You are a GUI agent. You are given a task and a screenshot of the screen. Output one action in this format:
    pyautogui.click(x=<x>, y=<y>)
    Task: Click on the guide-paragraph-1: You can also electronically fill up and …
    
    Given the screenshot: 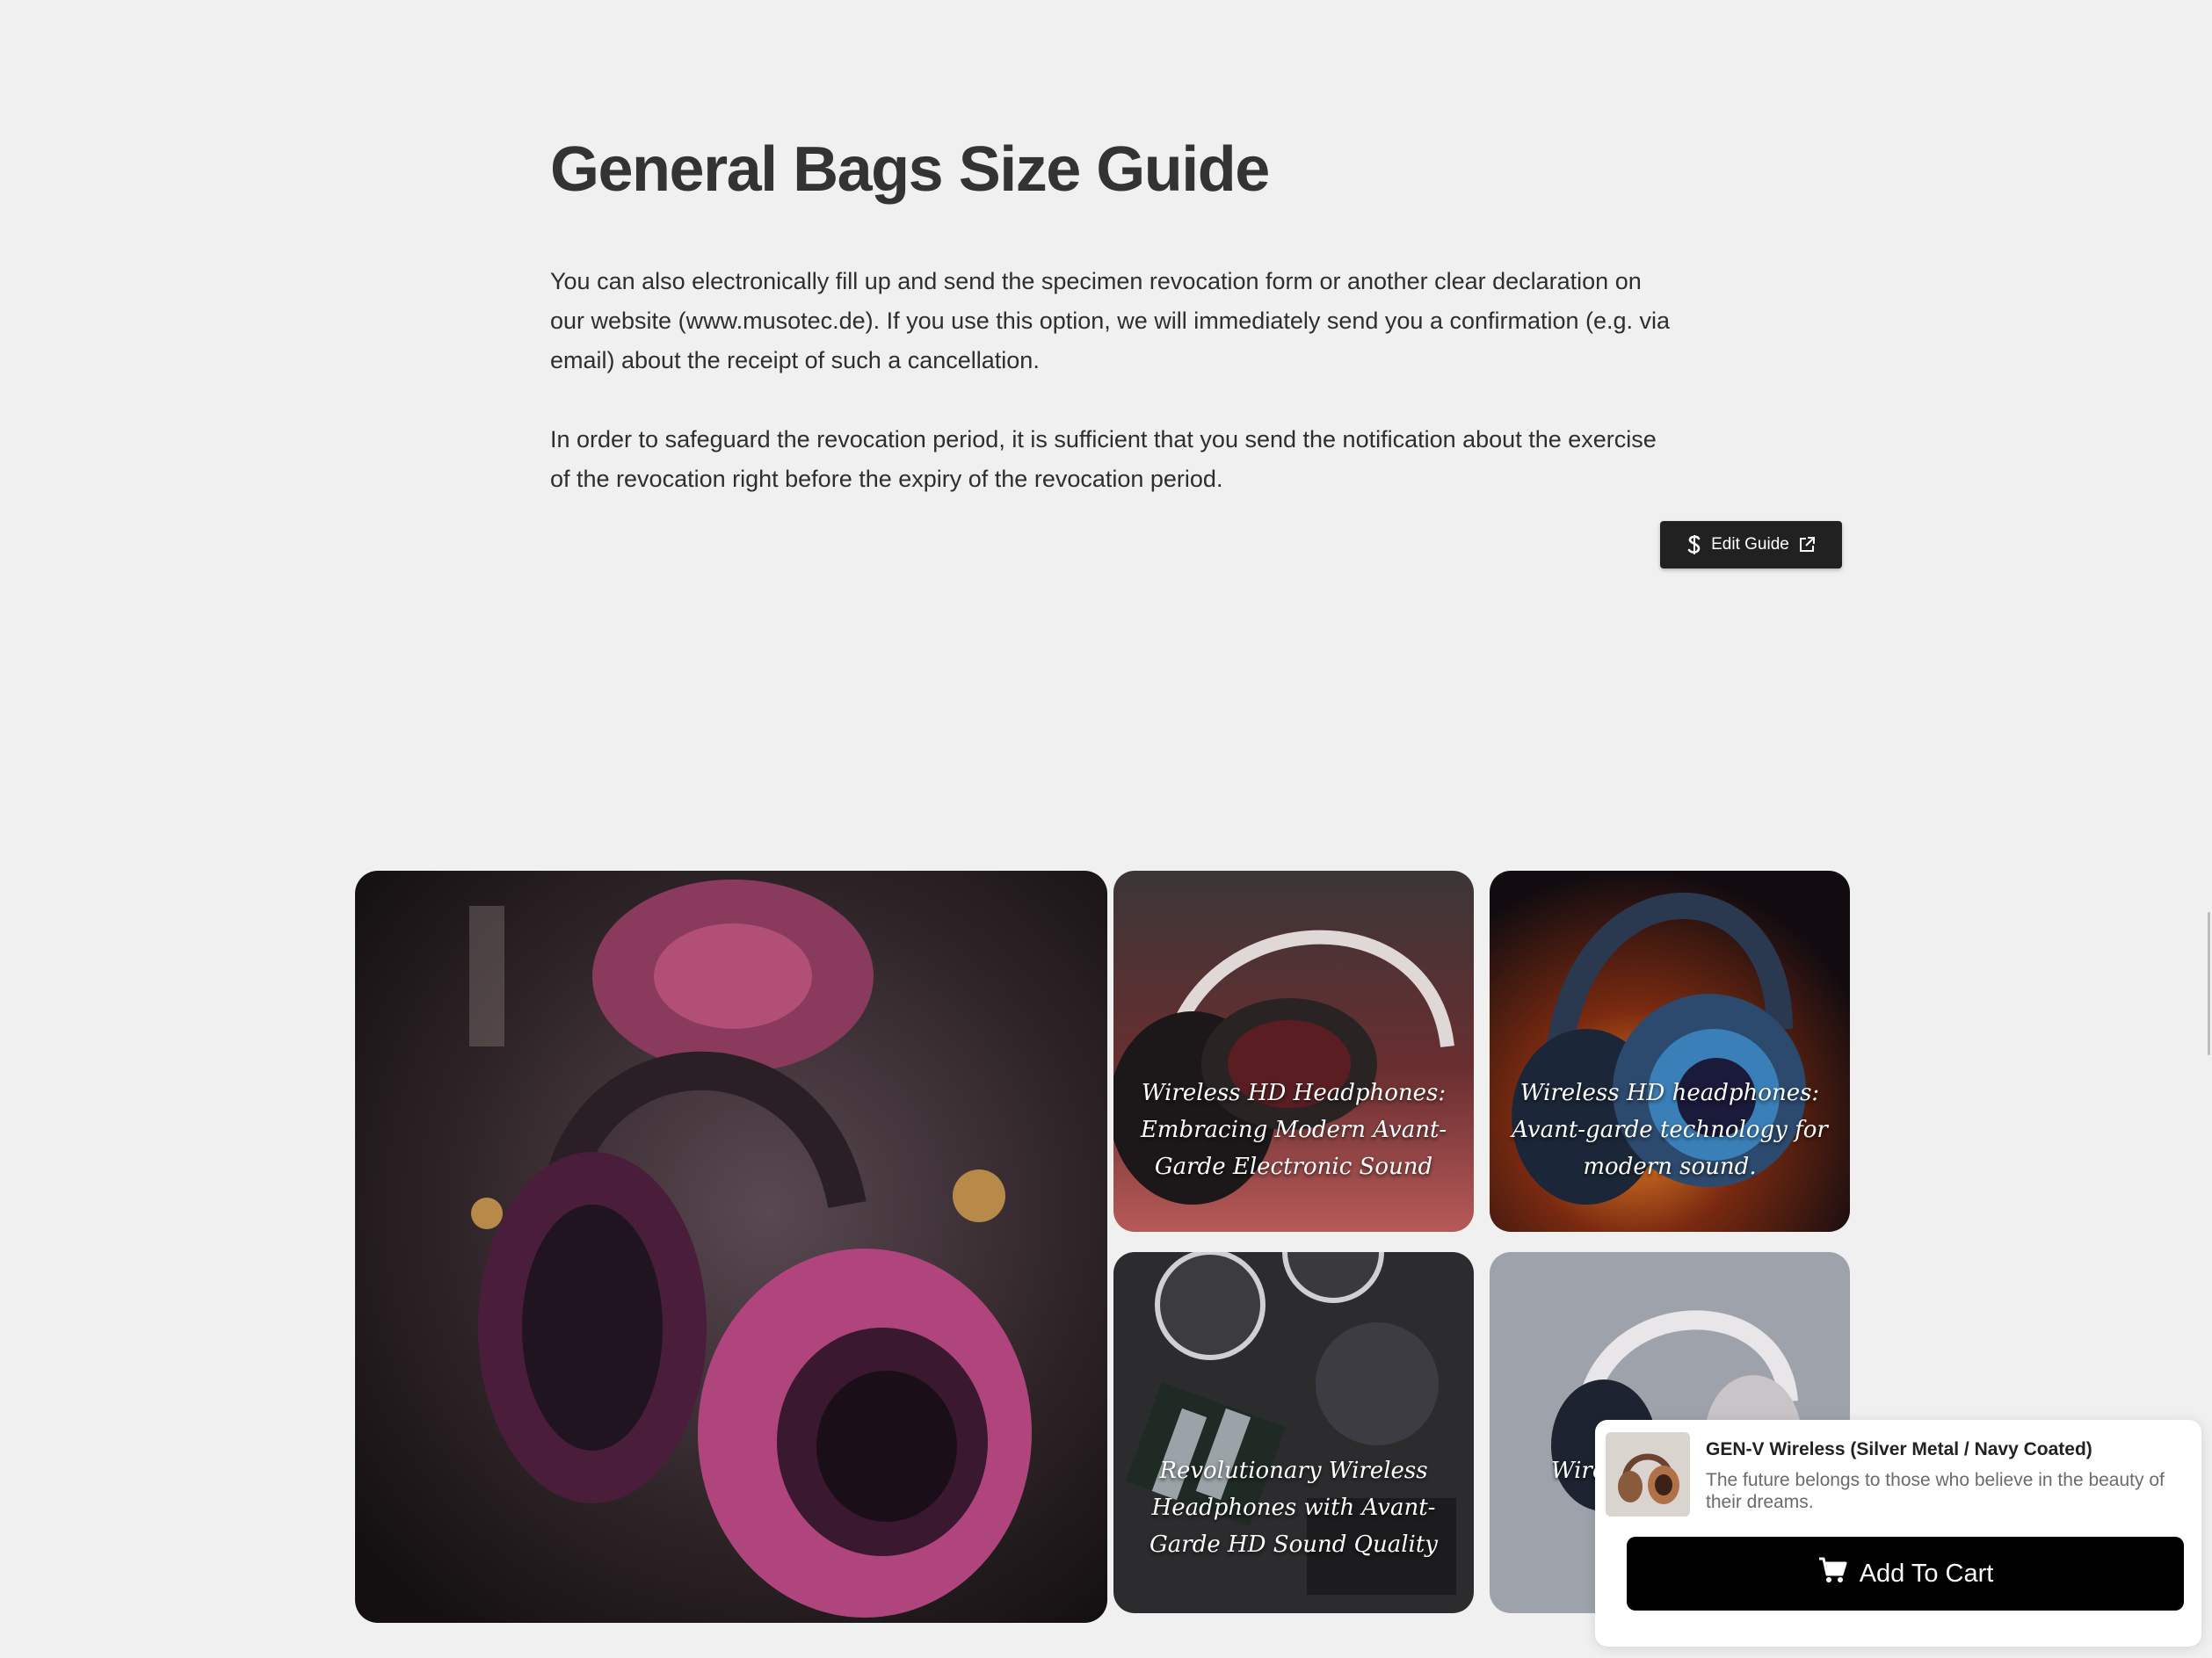 What is the action you would take?
    pyautogui.click(x=1110, y=320)
    